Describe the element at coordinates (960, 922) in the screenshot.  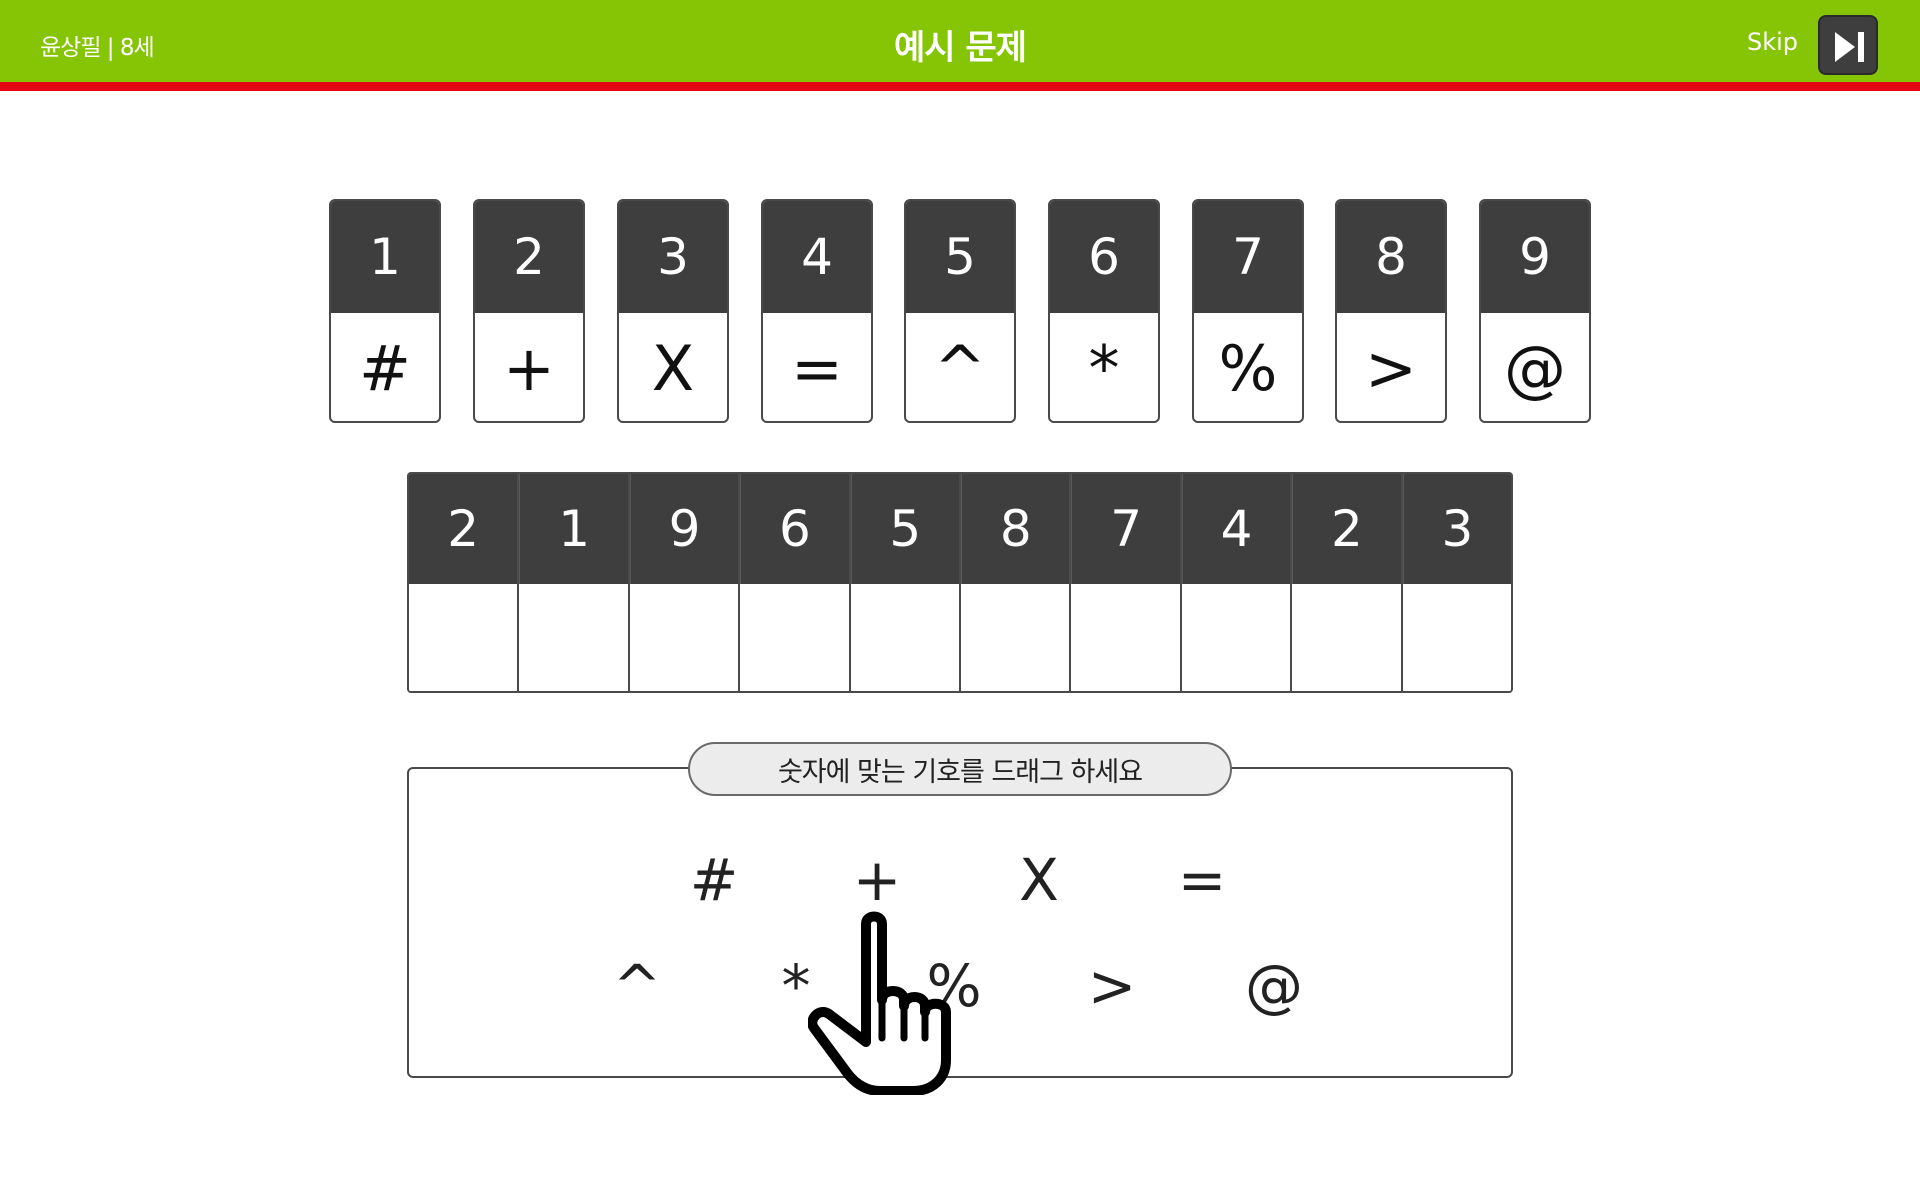
I see `symbol-palette` at that location.